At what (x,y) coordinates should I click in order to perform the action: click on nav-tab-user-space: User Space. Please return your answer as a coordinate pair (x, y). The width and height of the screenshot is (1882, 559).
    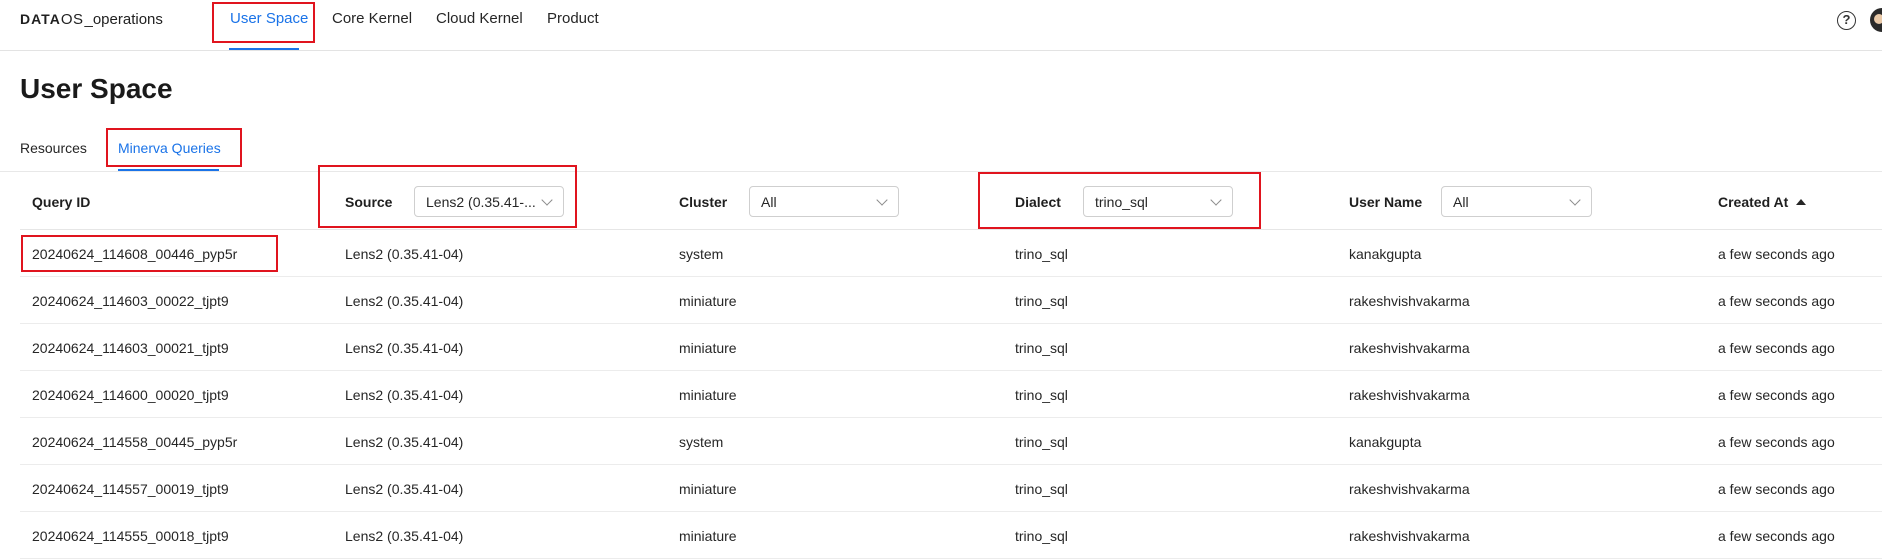
    Looking at the image, I should click on (269, 18).